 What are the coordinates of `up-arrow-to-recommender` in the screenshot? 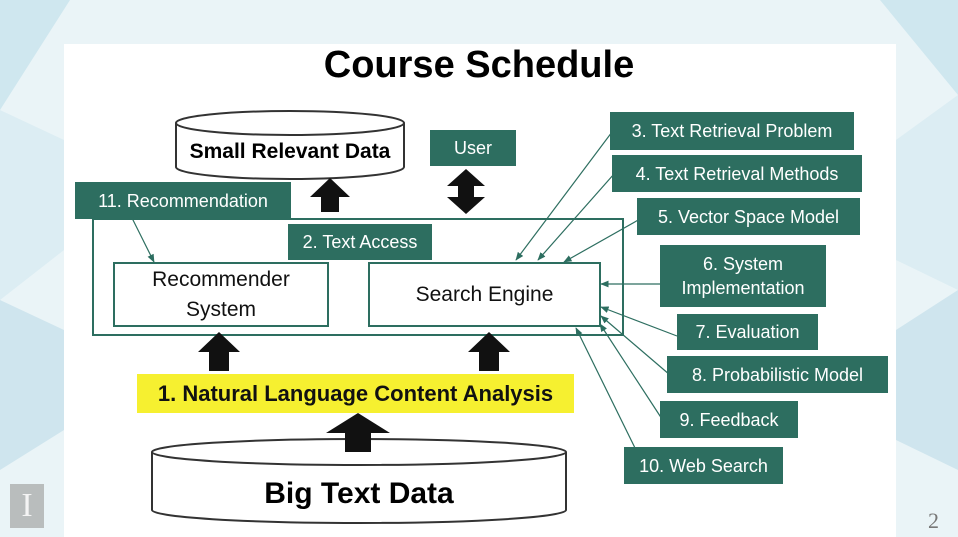 It's located at (219, 351).